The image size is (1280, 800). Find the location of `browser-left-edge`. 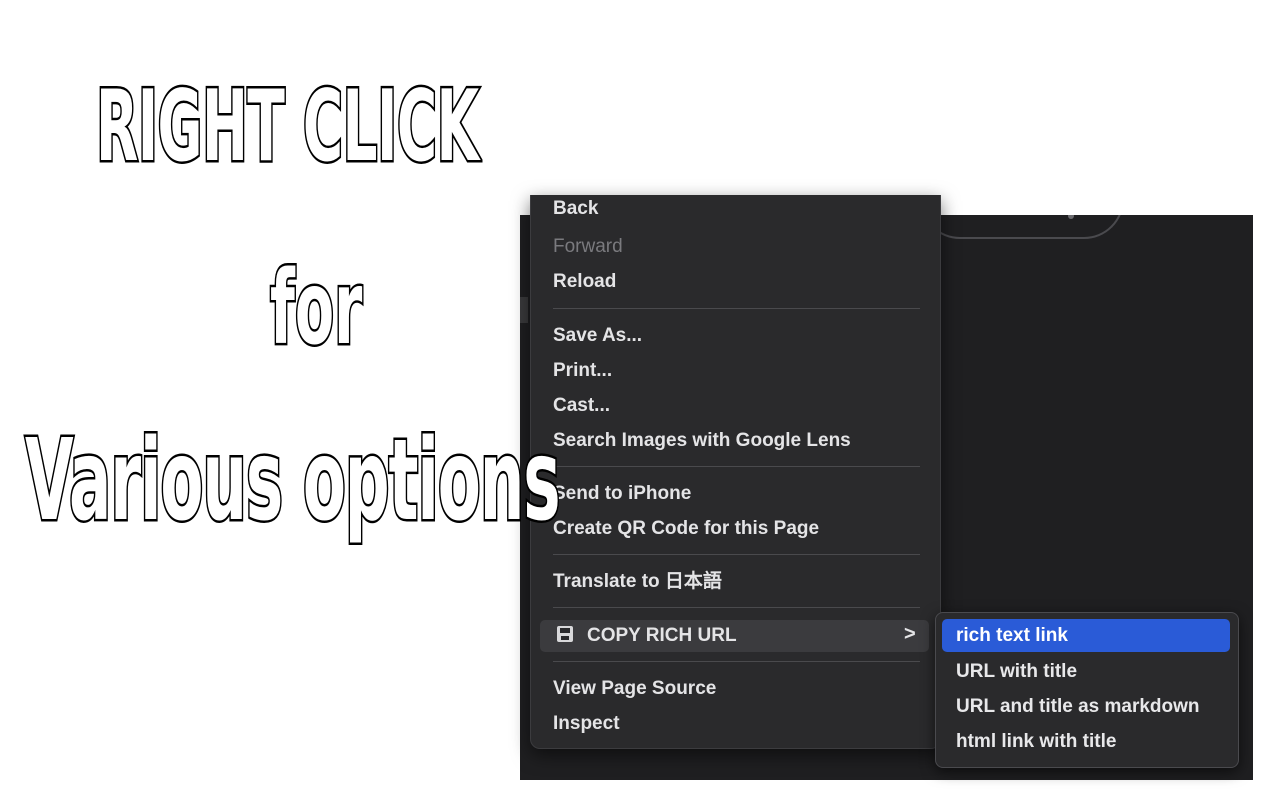

browser-left-edge is located at coordinates (524, 310).